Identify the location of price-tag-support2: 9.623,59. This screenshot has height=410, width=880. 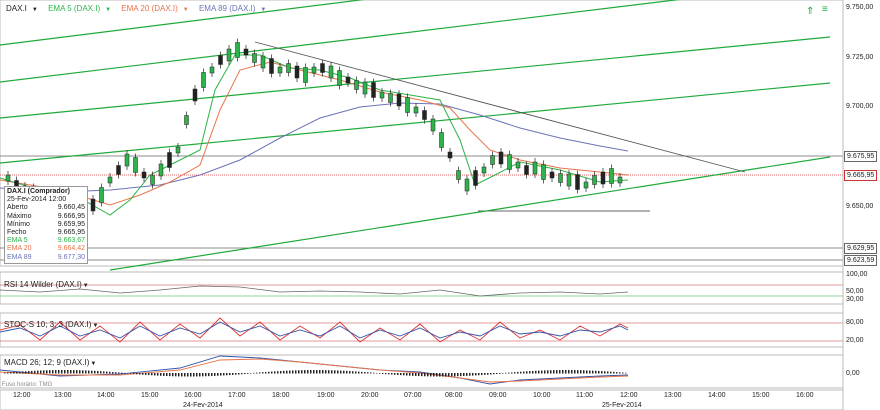
(861, 260).